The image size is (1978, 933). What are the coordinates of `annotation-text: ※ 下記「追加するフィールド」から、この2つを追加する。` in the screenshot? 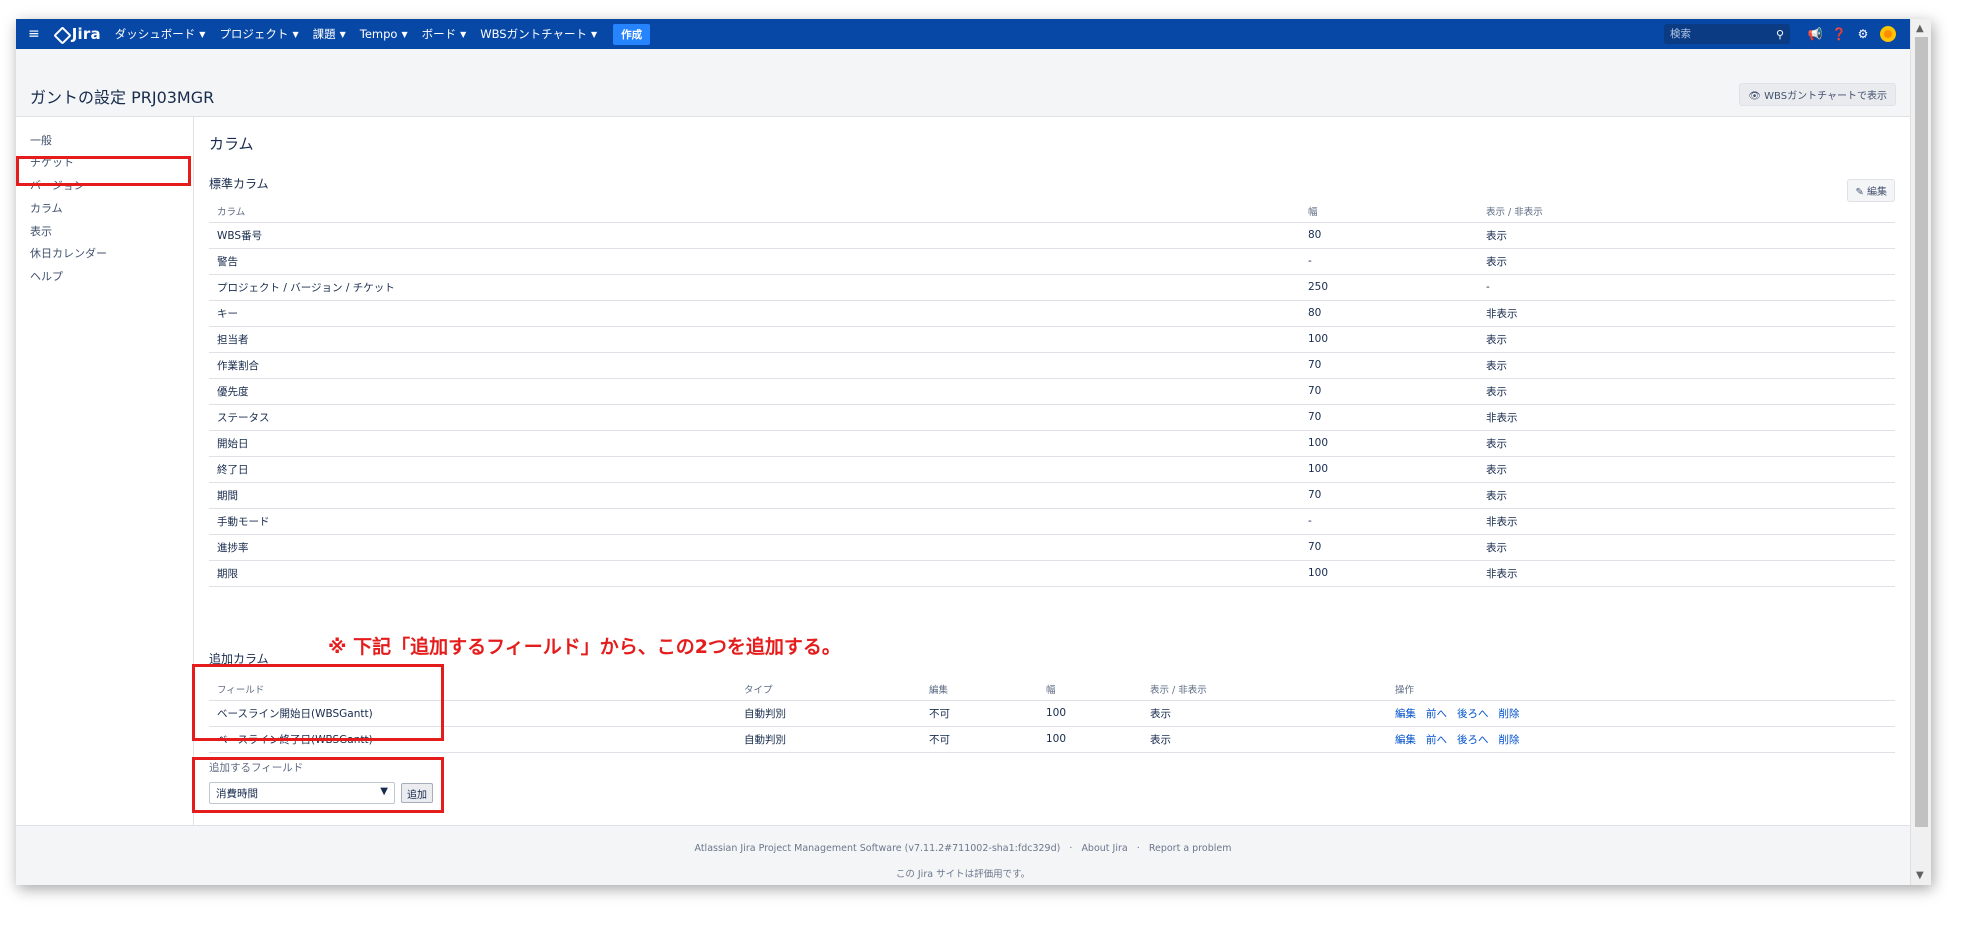 It's located at (584, 647).